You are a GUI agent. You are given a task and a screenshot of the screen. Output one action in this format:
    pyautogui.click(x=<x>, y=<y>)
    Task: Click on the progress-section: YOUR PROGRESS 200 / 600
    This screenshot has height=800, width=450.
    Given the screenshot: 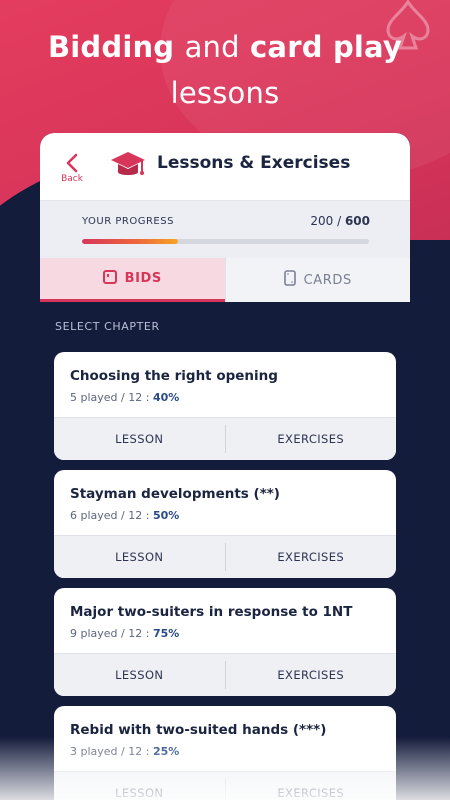 What is the action you would take?
    pyautogui.click(x=225, y=229)
    